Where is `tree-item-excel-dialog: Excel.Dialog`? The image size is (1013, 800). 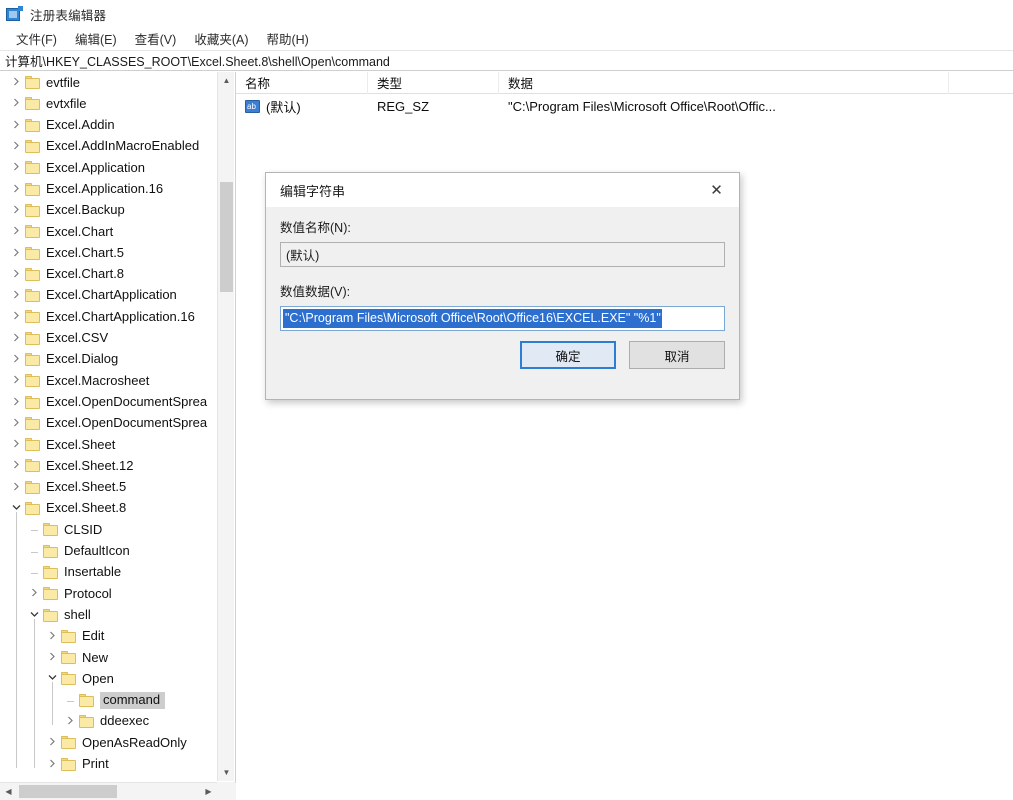
tree-item-excel-dialog: Excel.Dialog is located at coordinates (108, 359).